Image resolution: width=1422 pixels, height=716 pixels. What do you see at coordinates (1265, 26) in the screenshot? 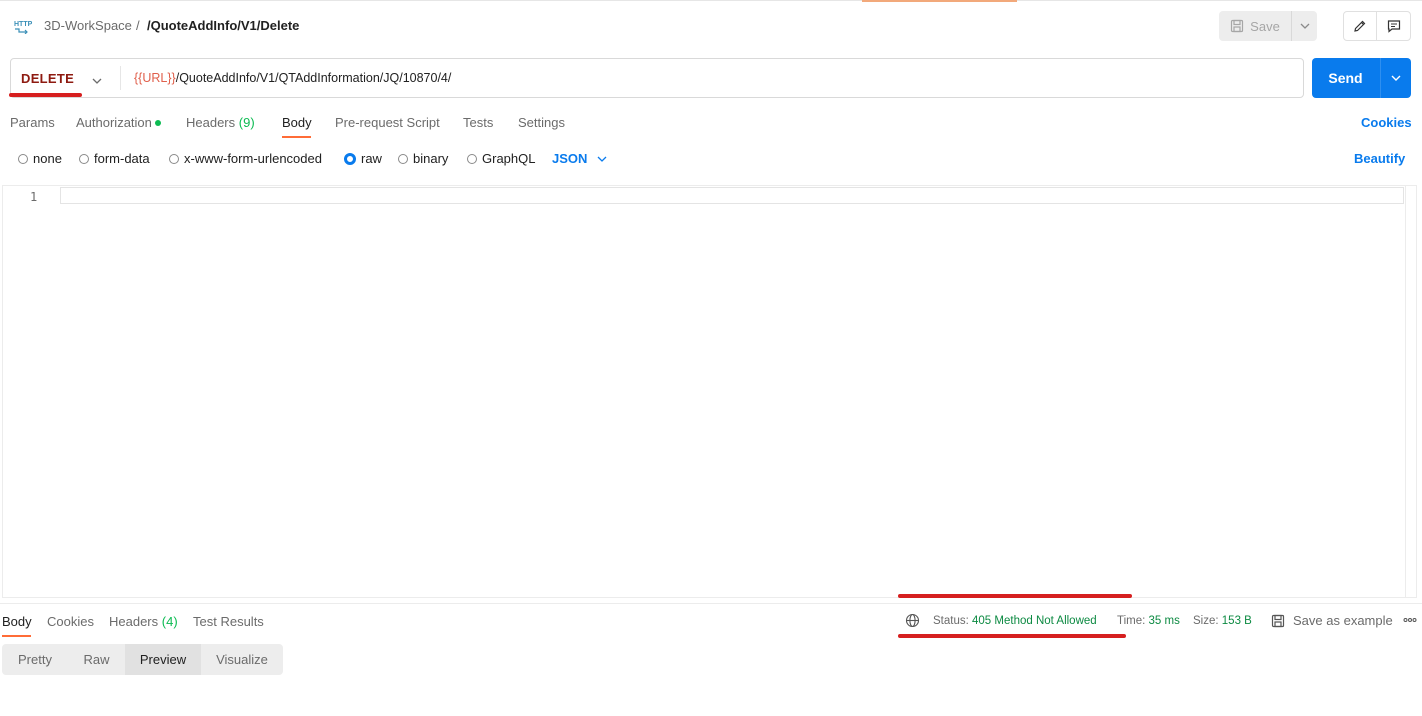
I see `save-label: Save` at bounding box center [1265, 26].